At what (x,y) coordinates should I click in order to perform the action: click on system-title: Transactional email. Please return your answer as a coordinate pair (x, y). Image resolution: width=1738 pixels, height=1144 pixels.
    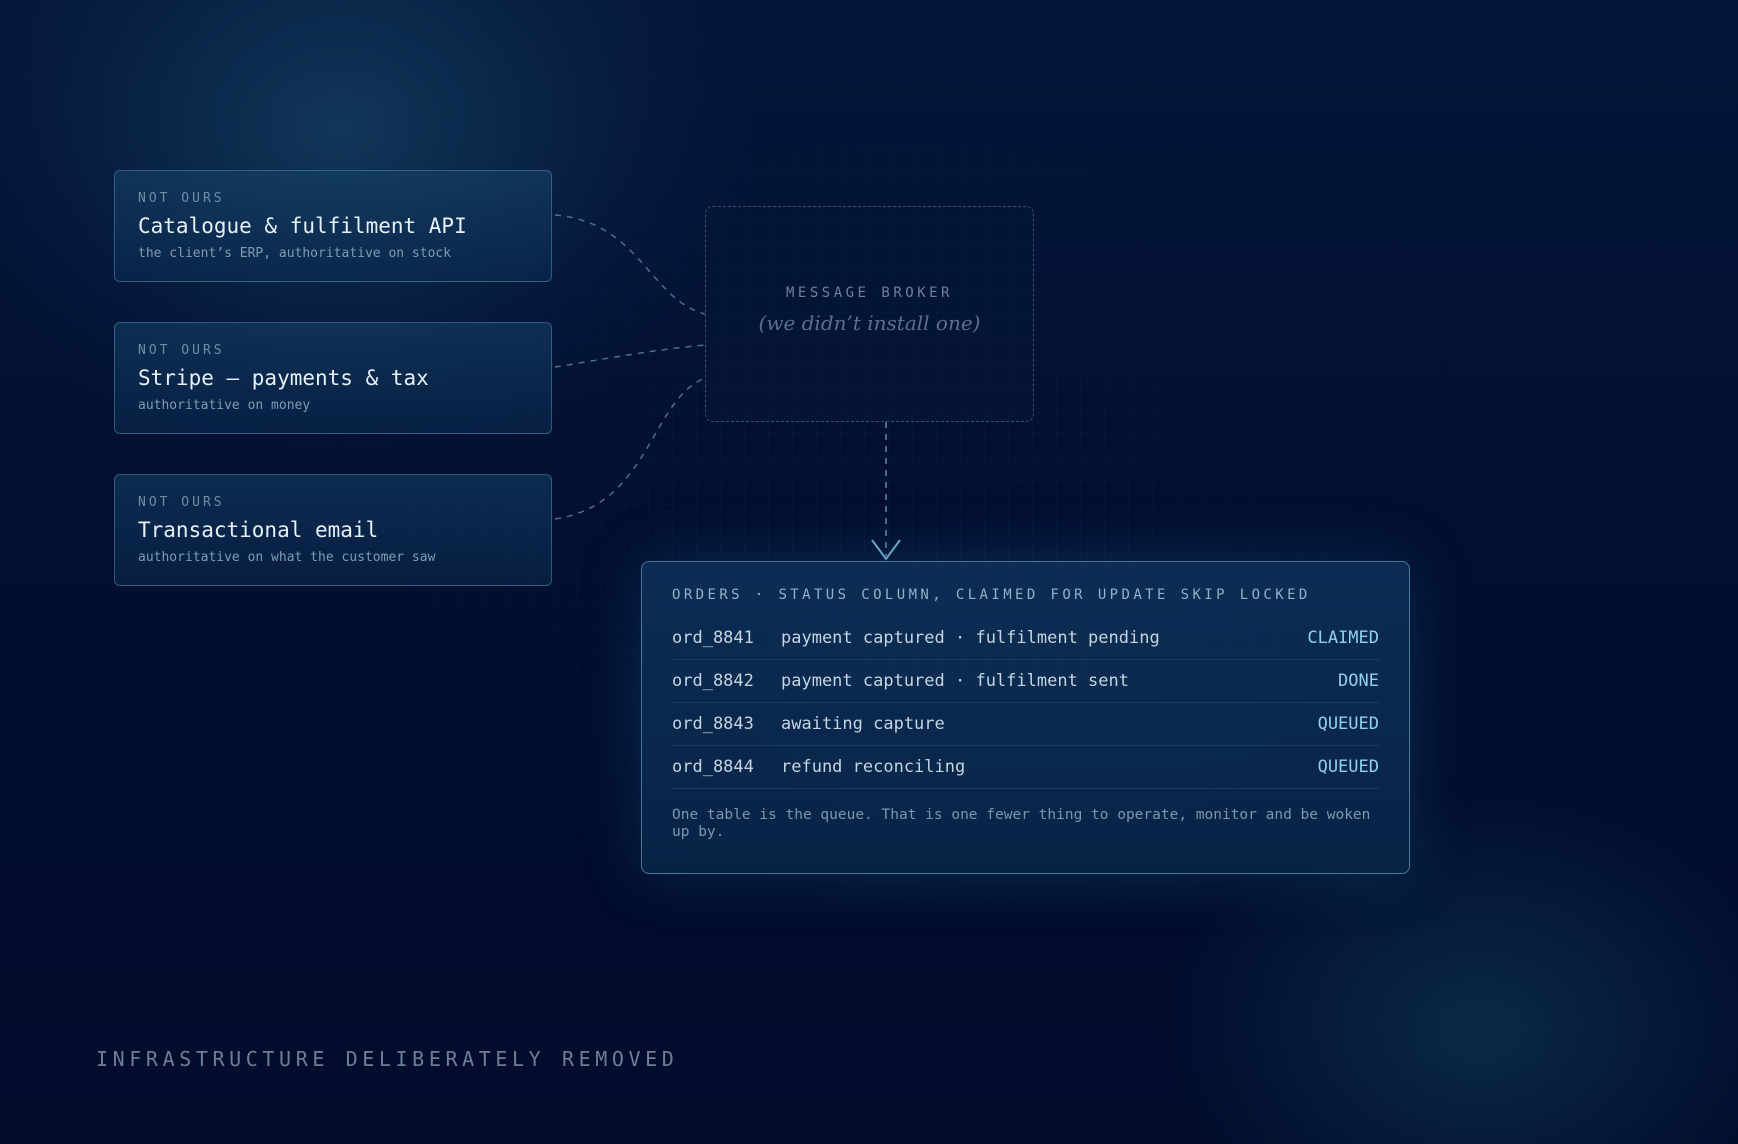
    Looking at the image, I should click on (258, 530).